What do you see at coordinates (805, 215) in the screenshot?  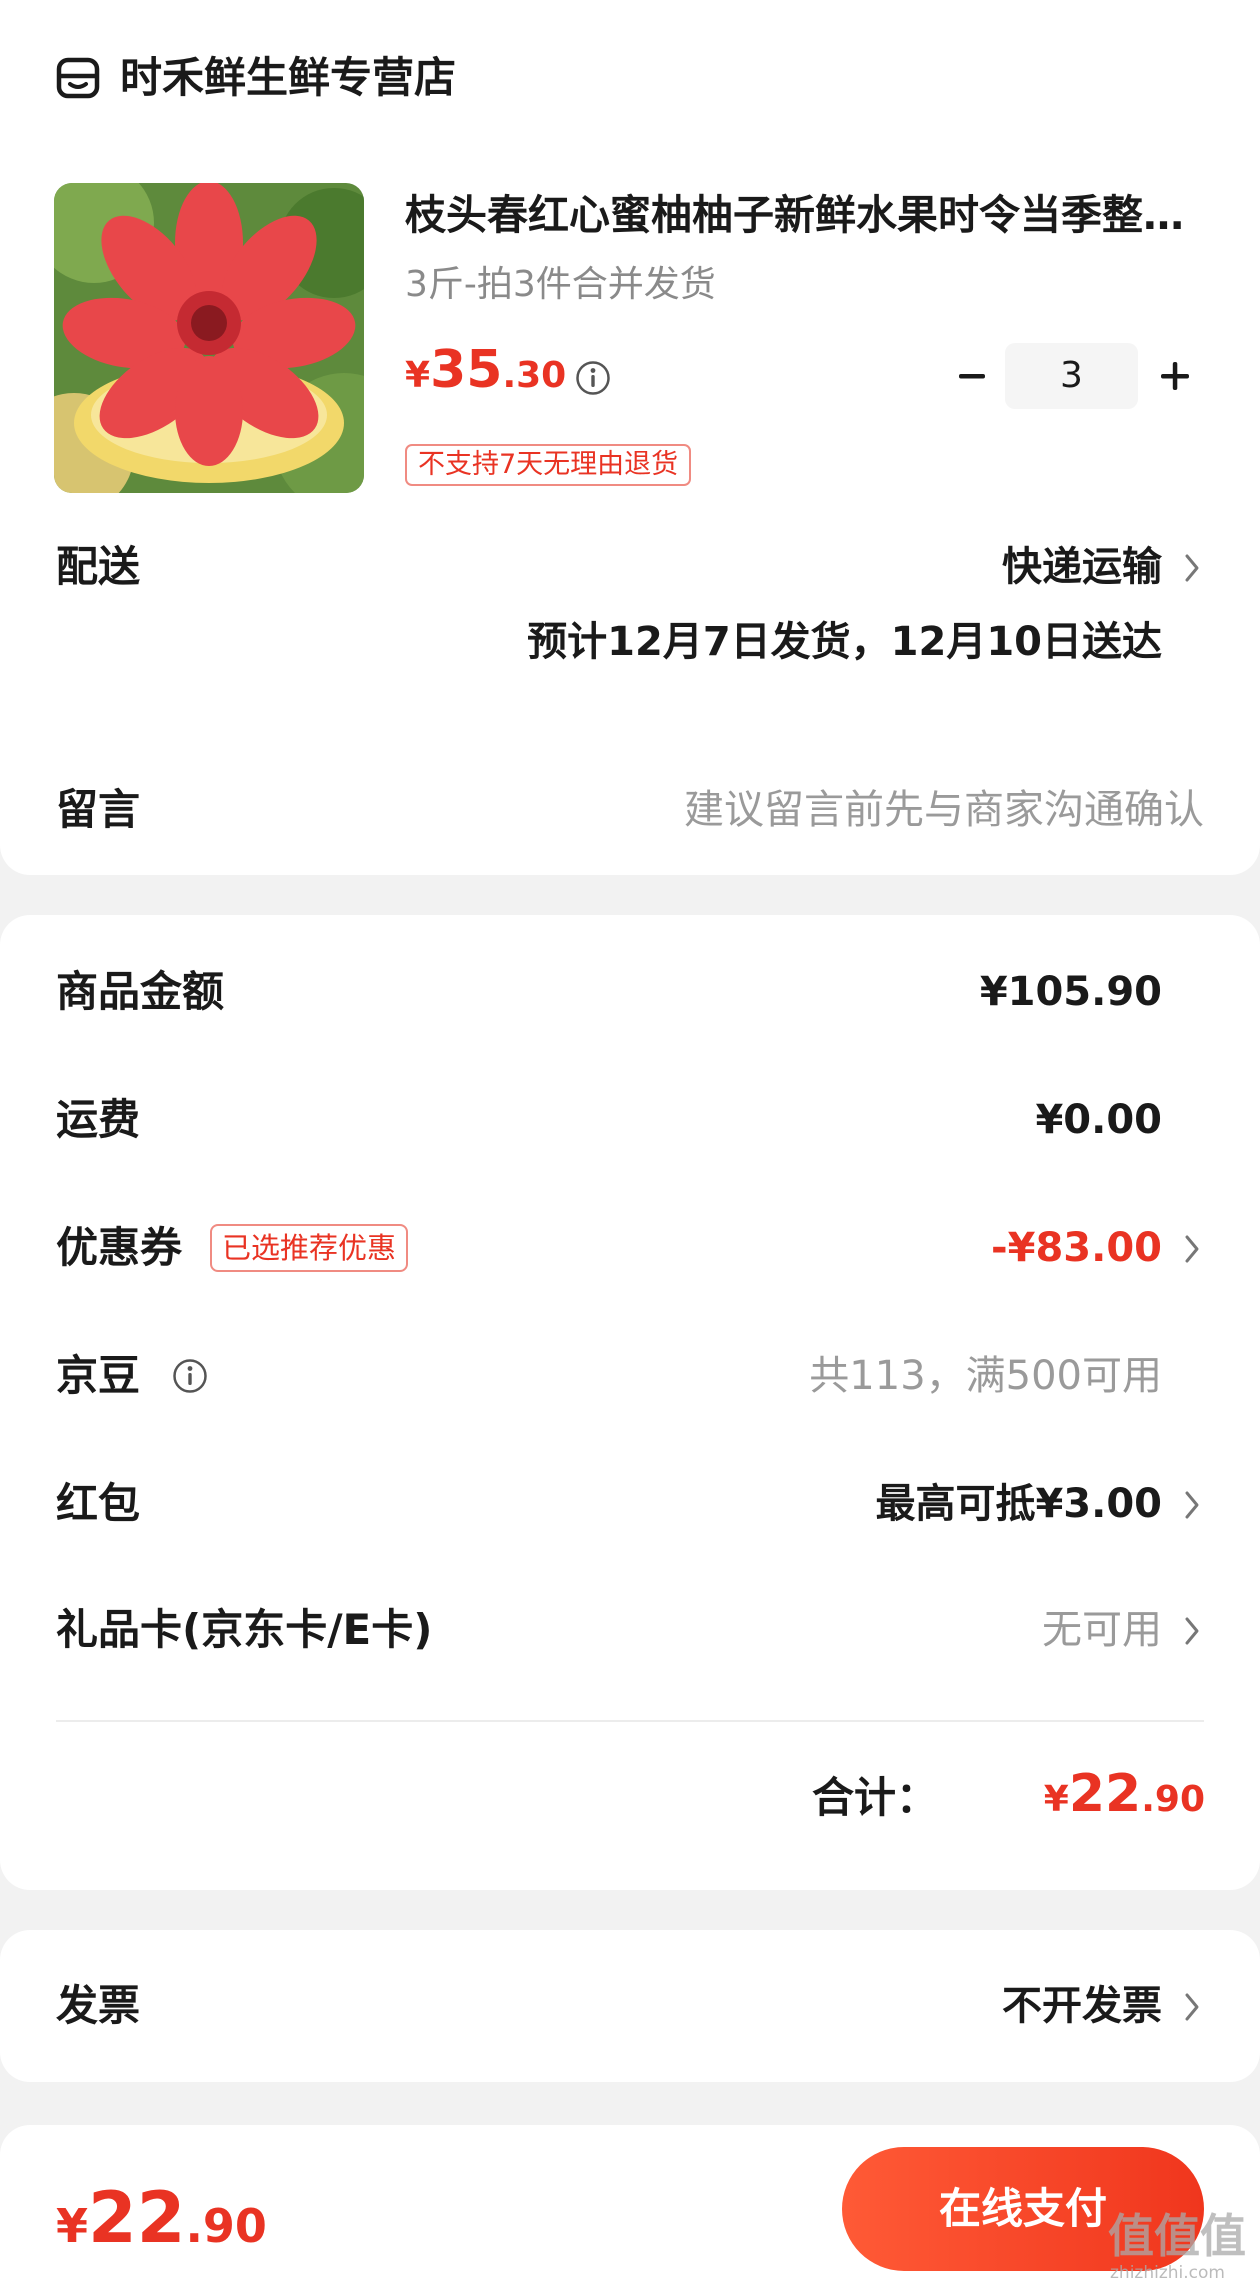 I see `product-title: 枝头春红心蜜柚柚子新鲜水果时令当季整箱包邮` at bounding box center [805, 215].